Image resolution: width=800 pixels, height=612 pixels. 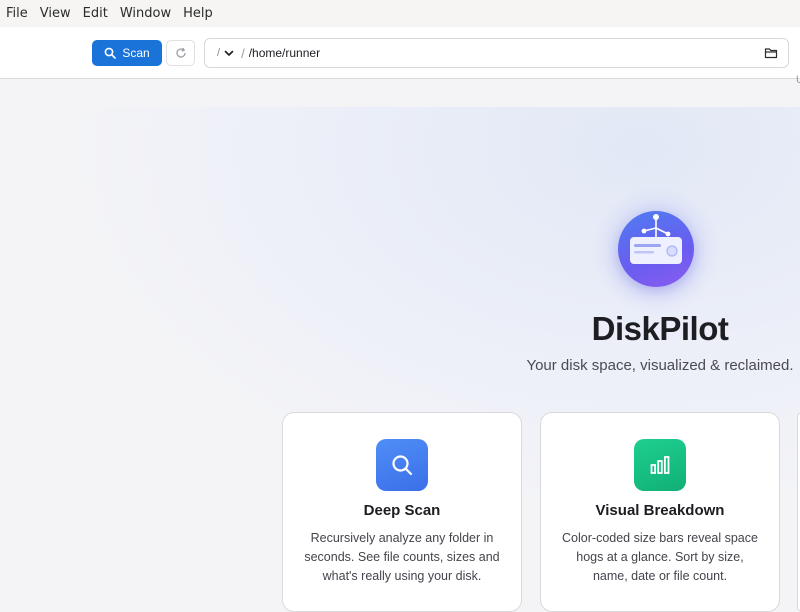 What do you see at coordinates (488, 53) in the screenshot?
I see `path-input` at bounding box center [488, 53].